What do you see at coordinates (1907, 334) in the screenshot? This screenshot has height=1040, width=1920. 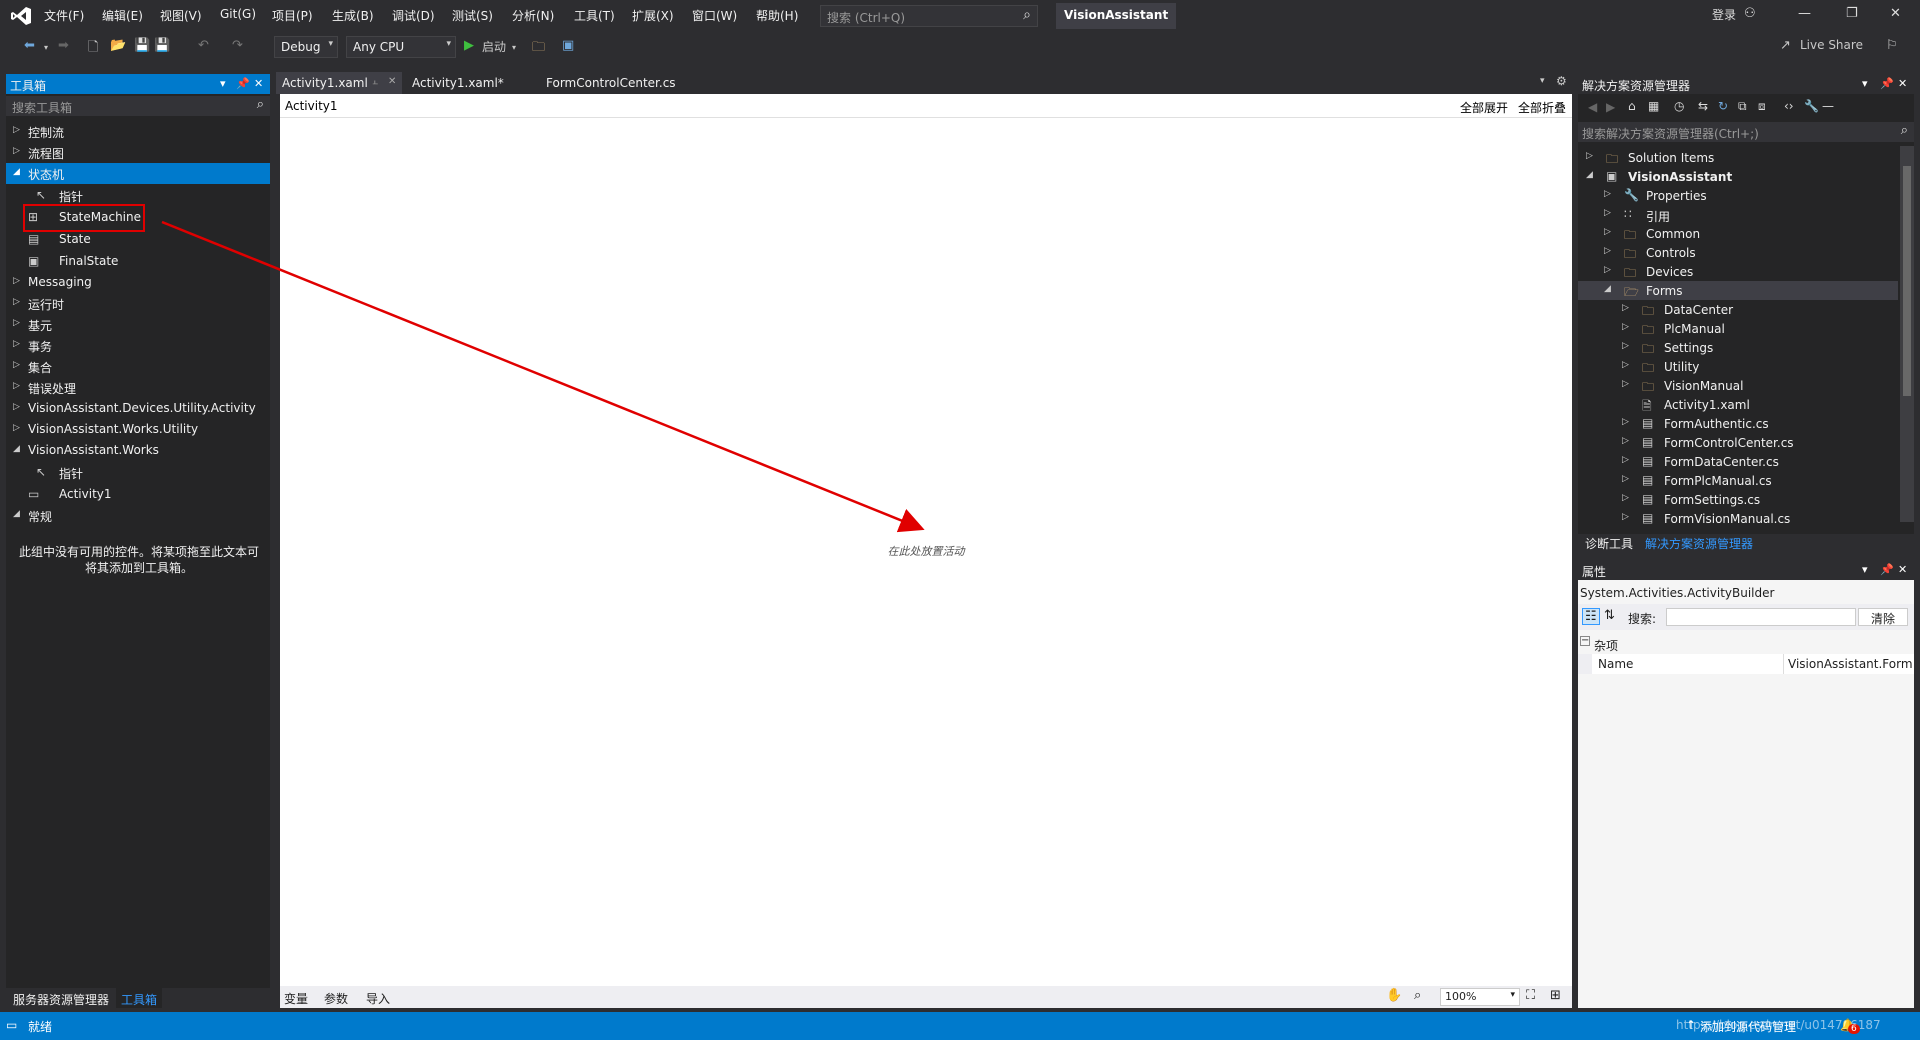 I see `solution-explorer-scrollbar` at bounding box center [1907, 334].